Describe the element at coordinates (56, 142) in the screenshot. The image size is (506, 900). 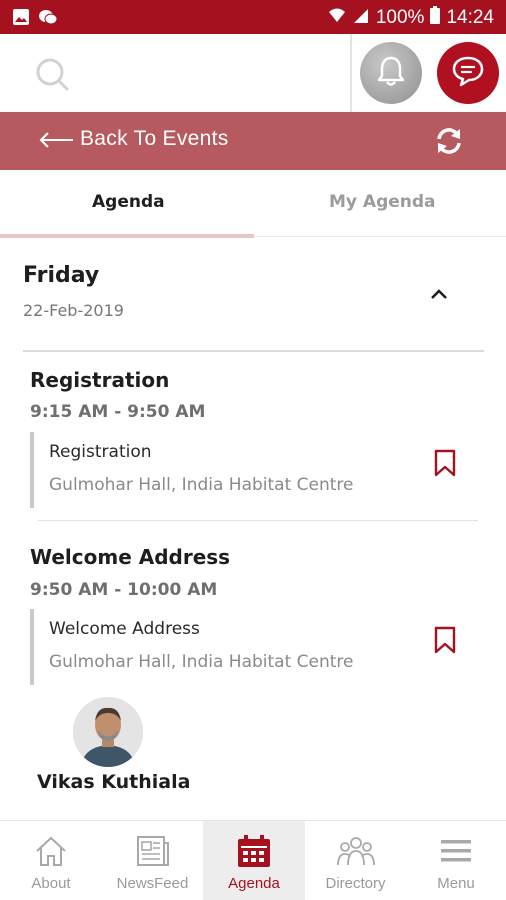
I see `back-arrow-icon` at that location.